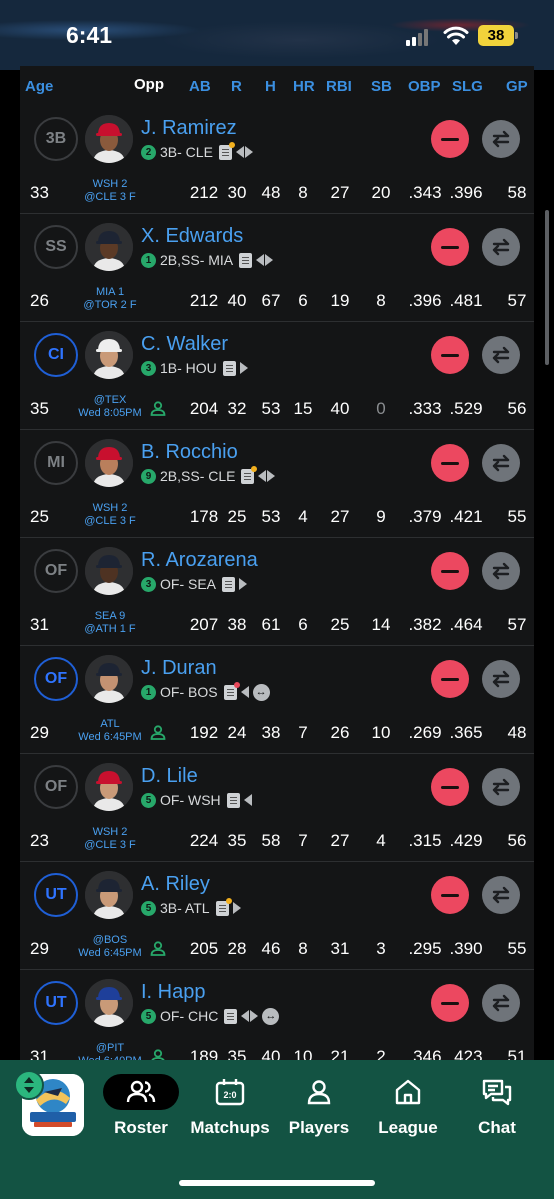  I want to click on opponent-line-2: @CLE 3 F, so click(110, 521).